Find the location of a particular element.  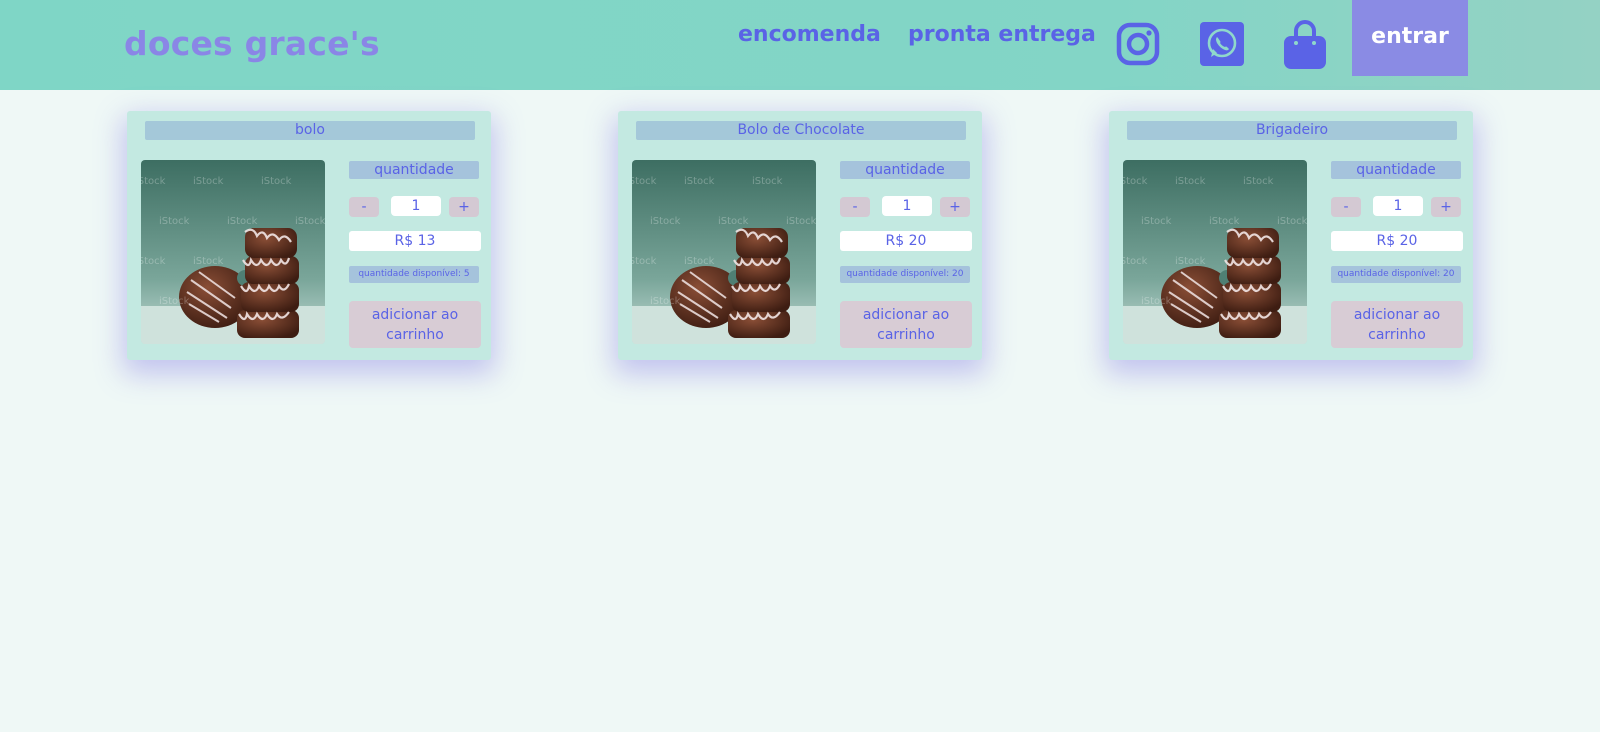

login-button: entrar is located at coordinates (1410, 38).